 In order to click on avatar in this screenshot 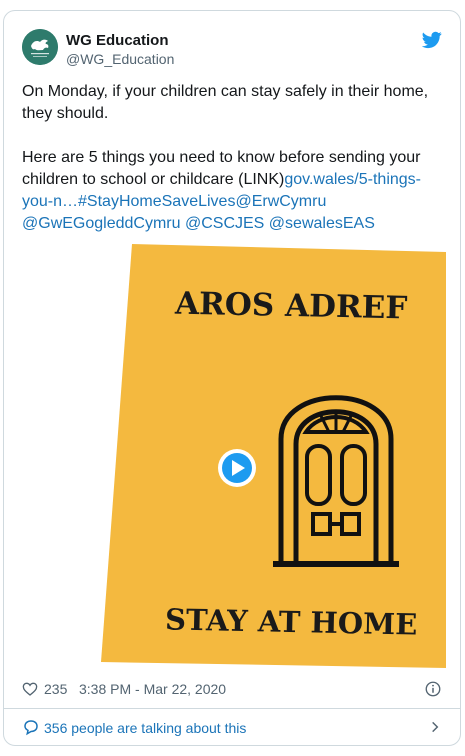, I will do `click(40, 47)`.